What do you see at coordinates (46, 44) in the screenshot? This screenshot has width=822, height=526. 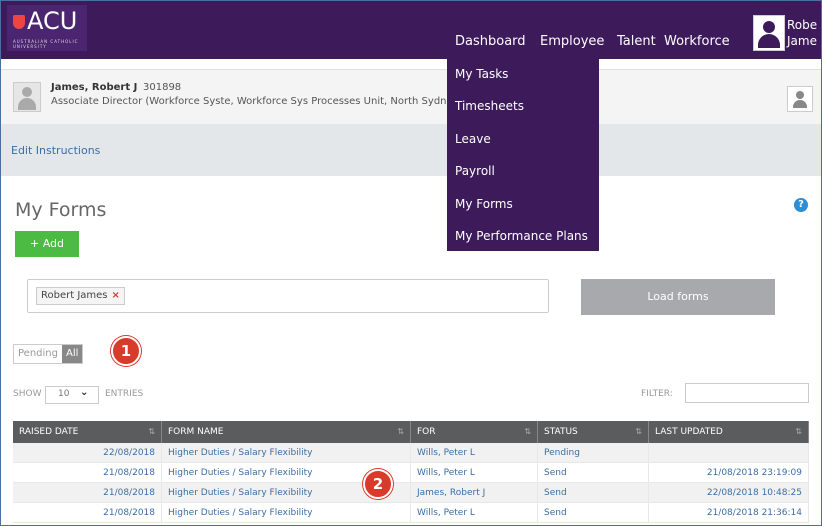 I see `logo-subtitle: AUSTRALIAN CATHOLIC UNIVERSITY` at bounding box center [46, 44].